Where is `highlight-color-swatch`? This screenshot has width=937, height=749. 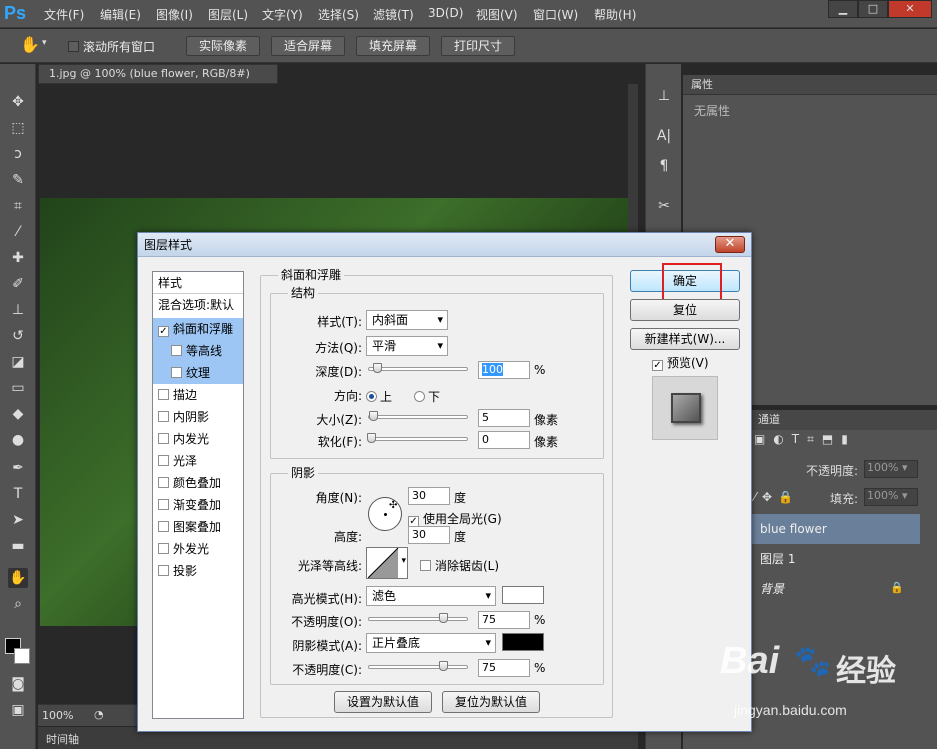 highlight-color-swatch is located at coordinates (523, 595).